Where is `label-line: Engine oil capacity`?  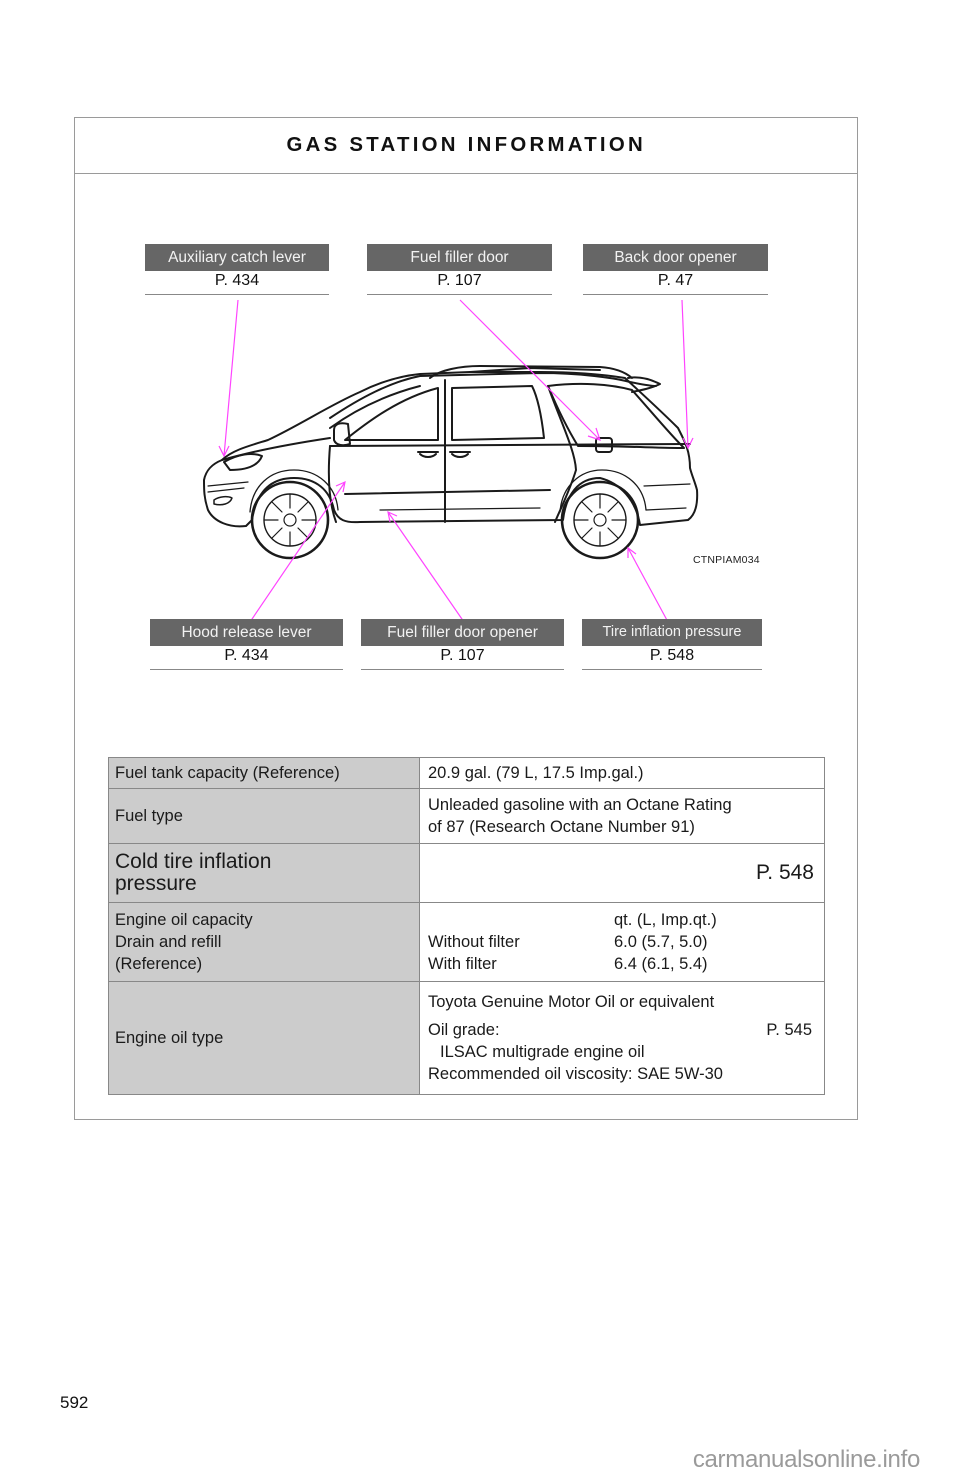
label-line: Engine oil capacity is located at coordinates (184, 920).